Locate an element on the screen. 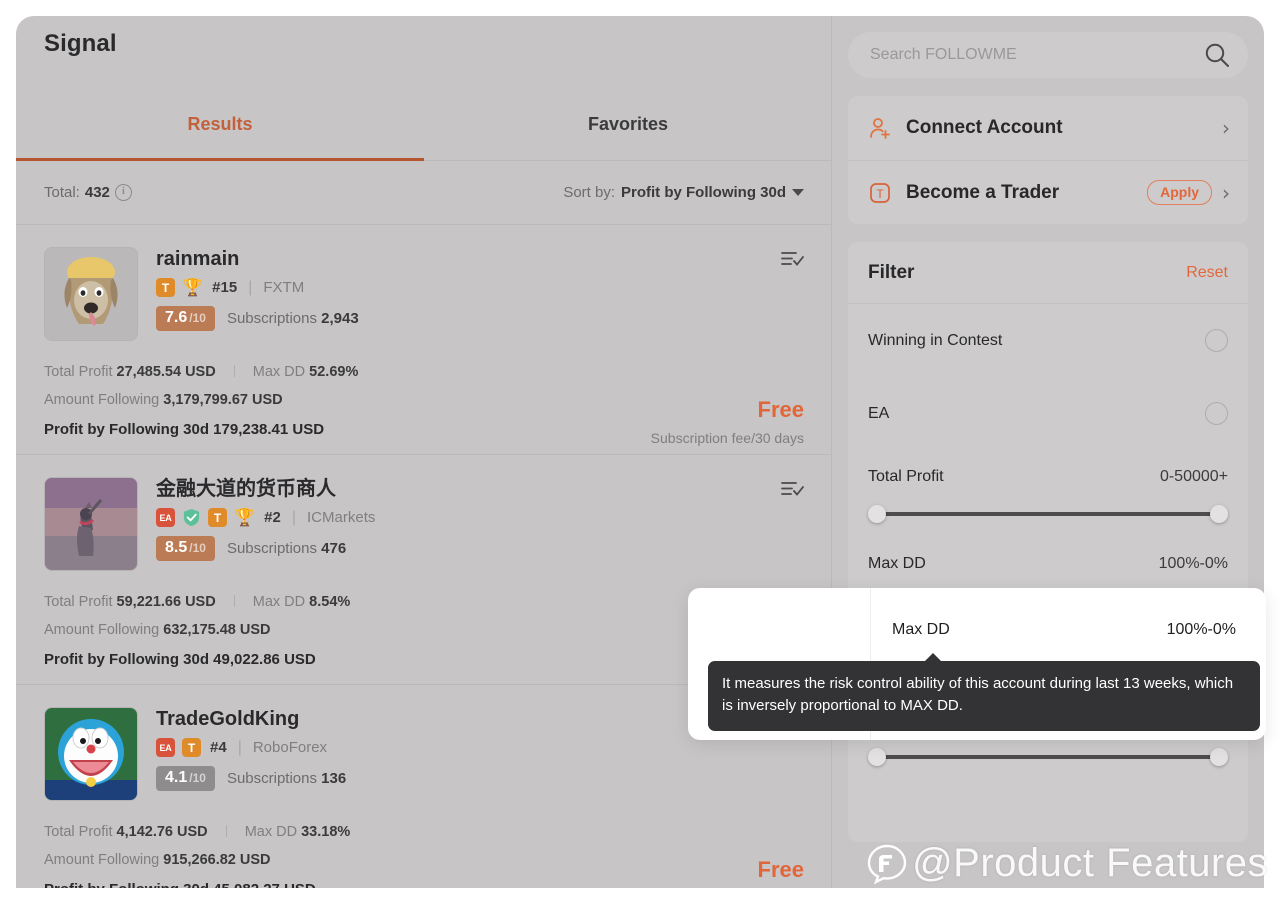  tab-favorites-label: Favorites is located at coordinates (628, 124).